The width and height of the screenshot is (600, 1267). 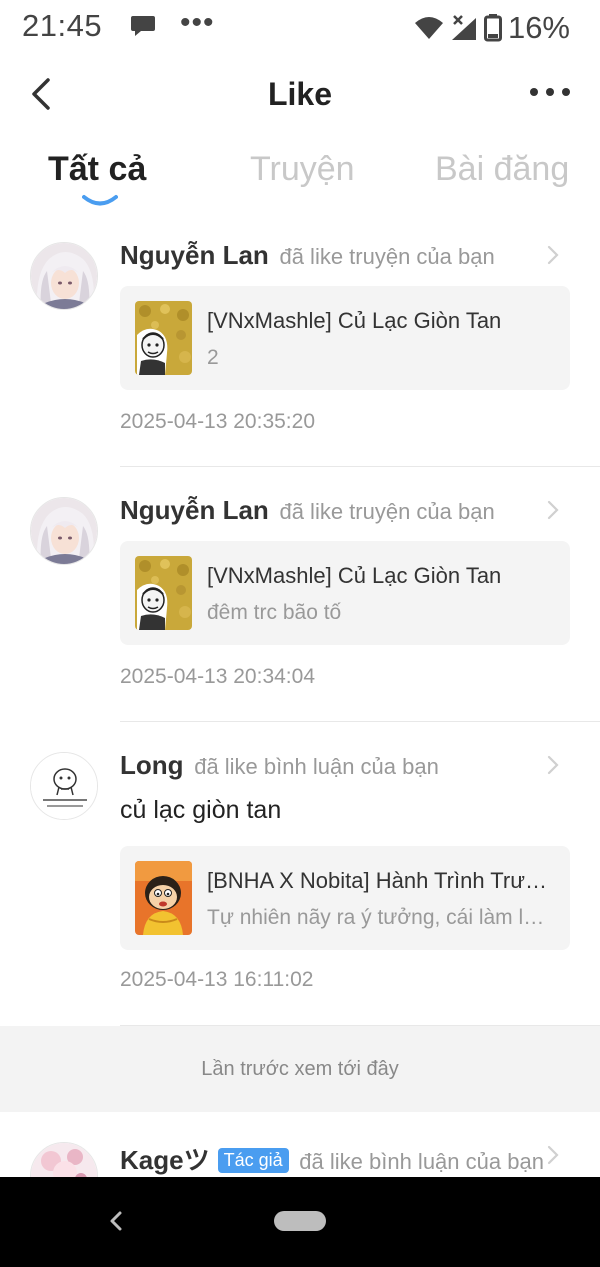 I want to click on nav-back-icon, so click(x=116, y=1221).